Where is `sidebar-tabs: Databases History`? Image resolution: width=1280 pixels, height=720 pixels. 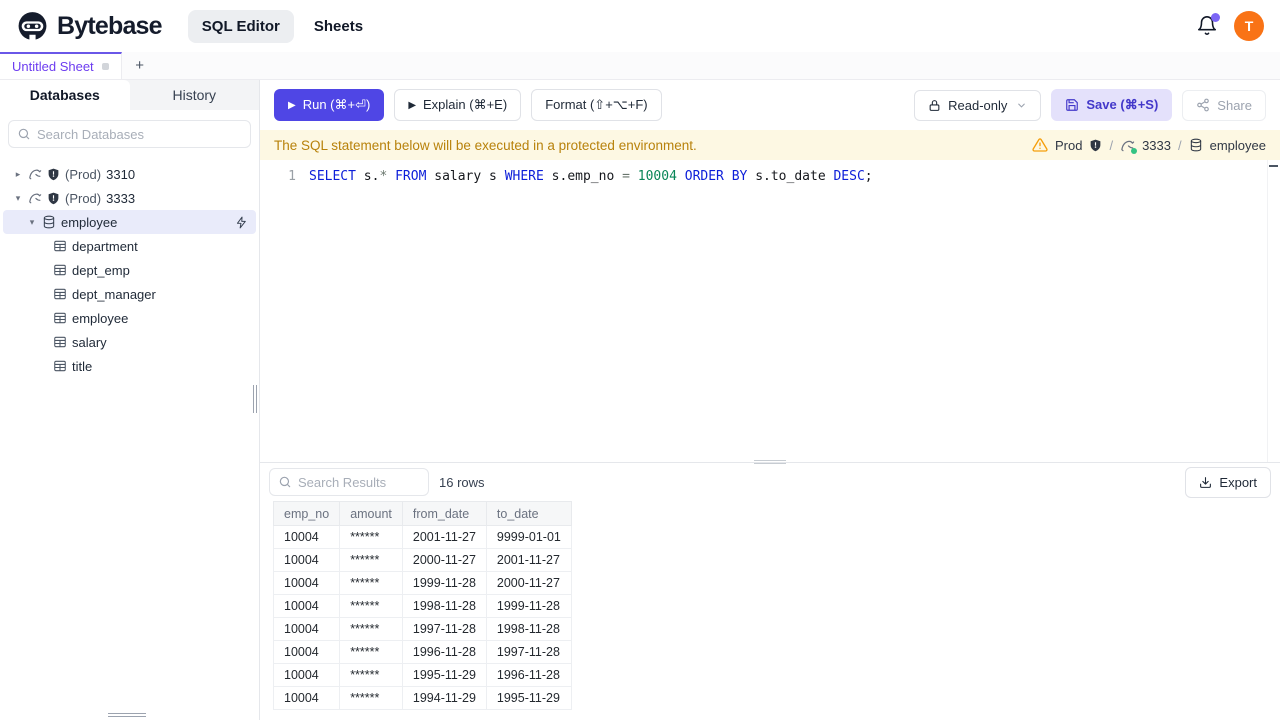 sidebar-tabs: Databases History is located at coordinates (129, 95).